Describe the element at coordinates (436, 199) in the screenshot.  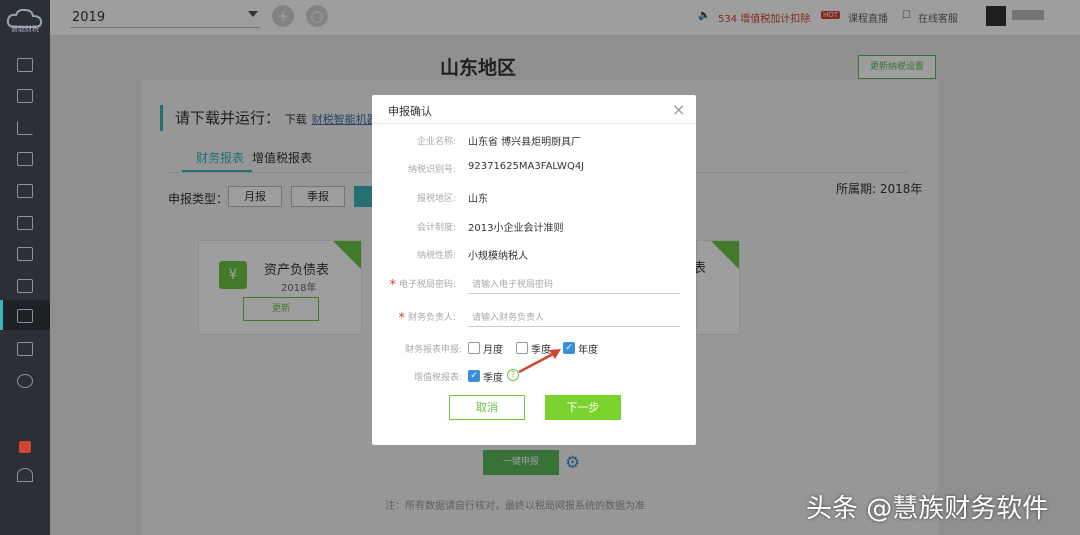
I see `tax-region-label: 报税地区:` at that location.